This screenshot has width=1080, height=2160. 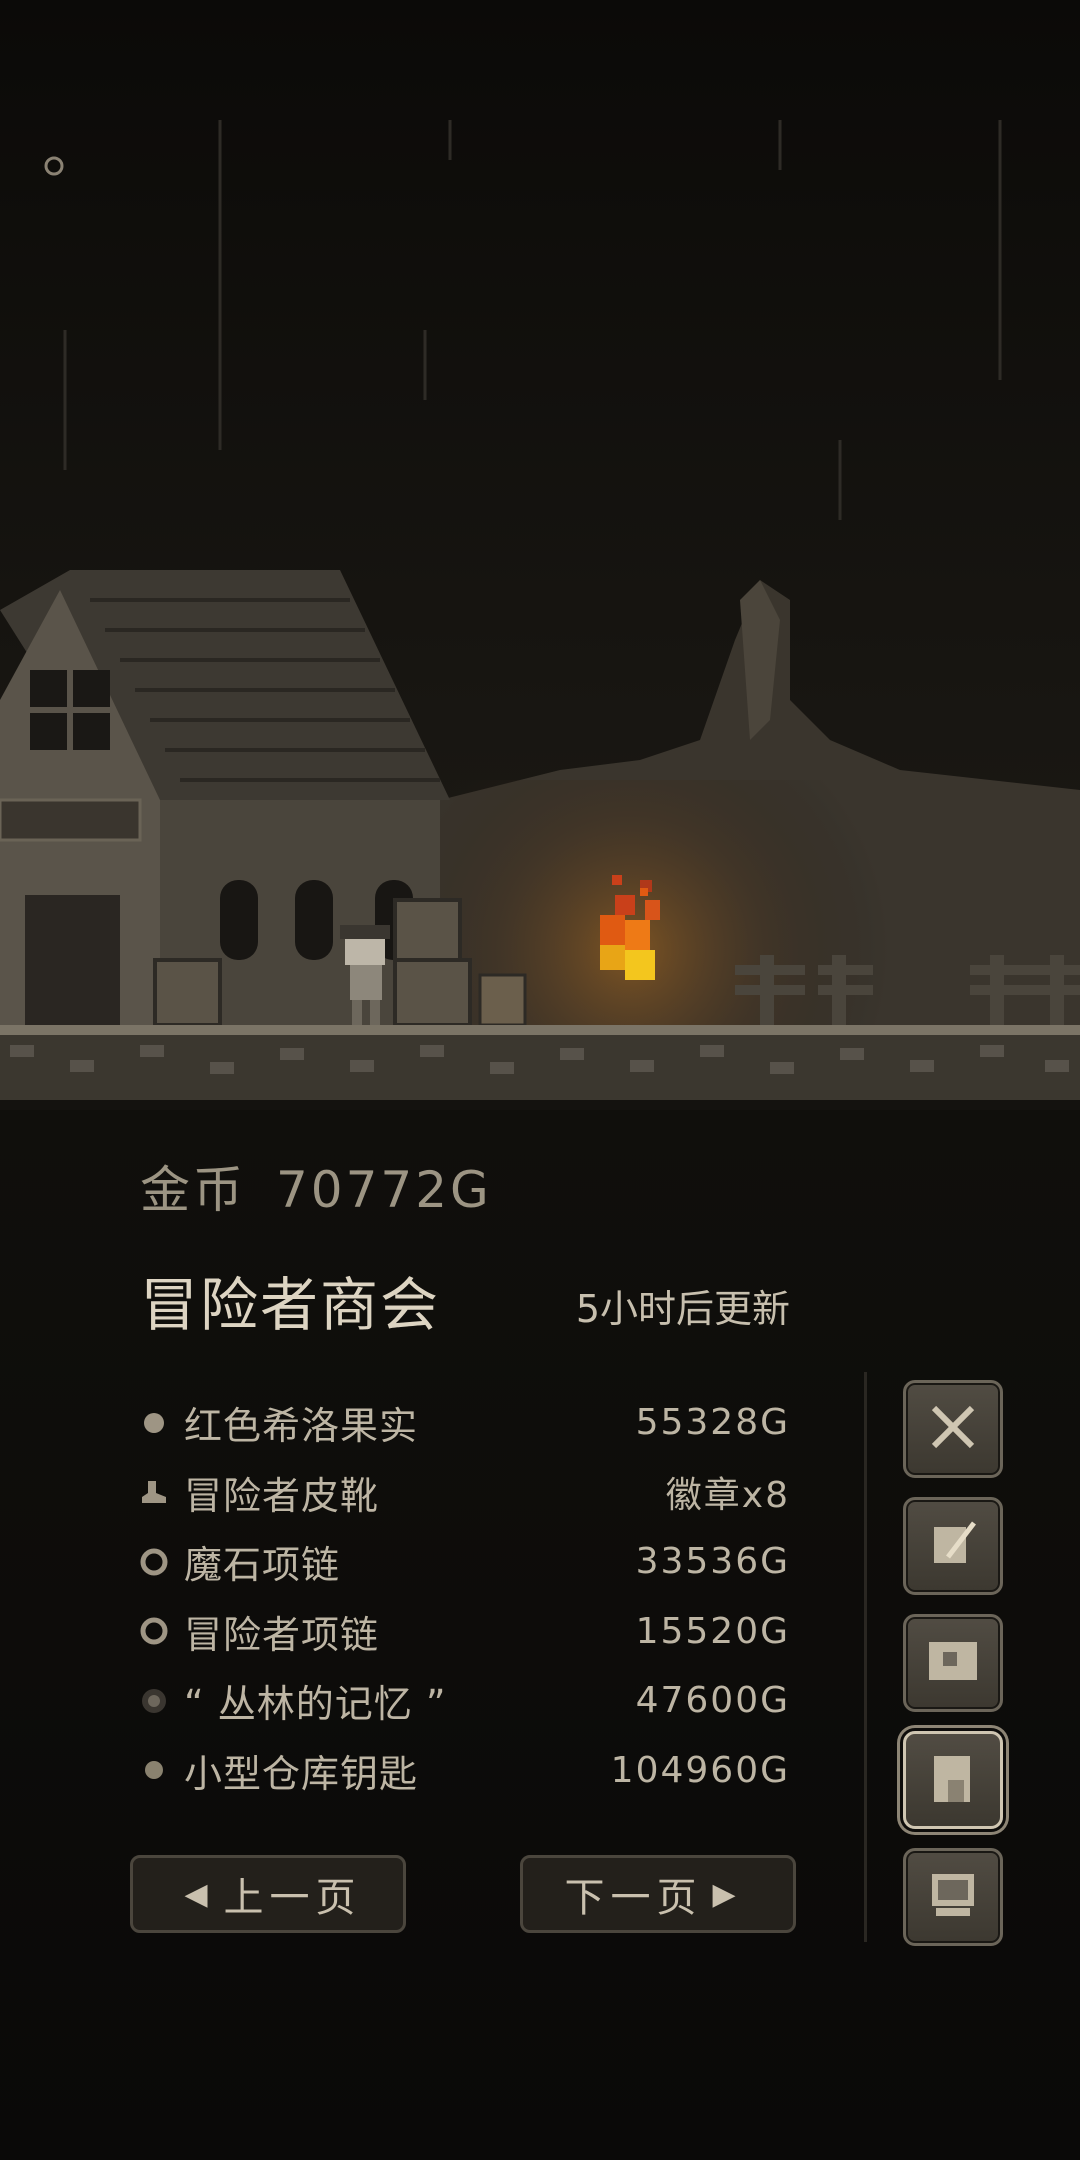 What do you see at coordinates (154, 1701) in the screenshot?
I see `memory-orb-icon` at bounding box center [154, 1701].